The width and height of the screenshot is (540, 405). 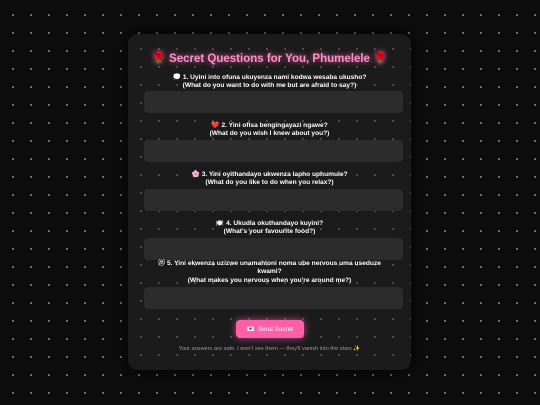 I want to click on page-title: 🌹 Secret Questions for You, Phumelele 🌹, so click(x=269, y=59).